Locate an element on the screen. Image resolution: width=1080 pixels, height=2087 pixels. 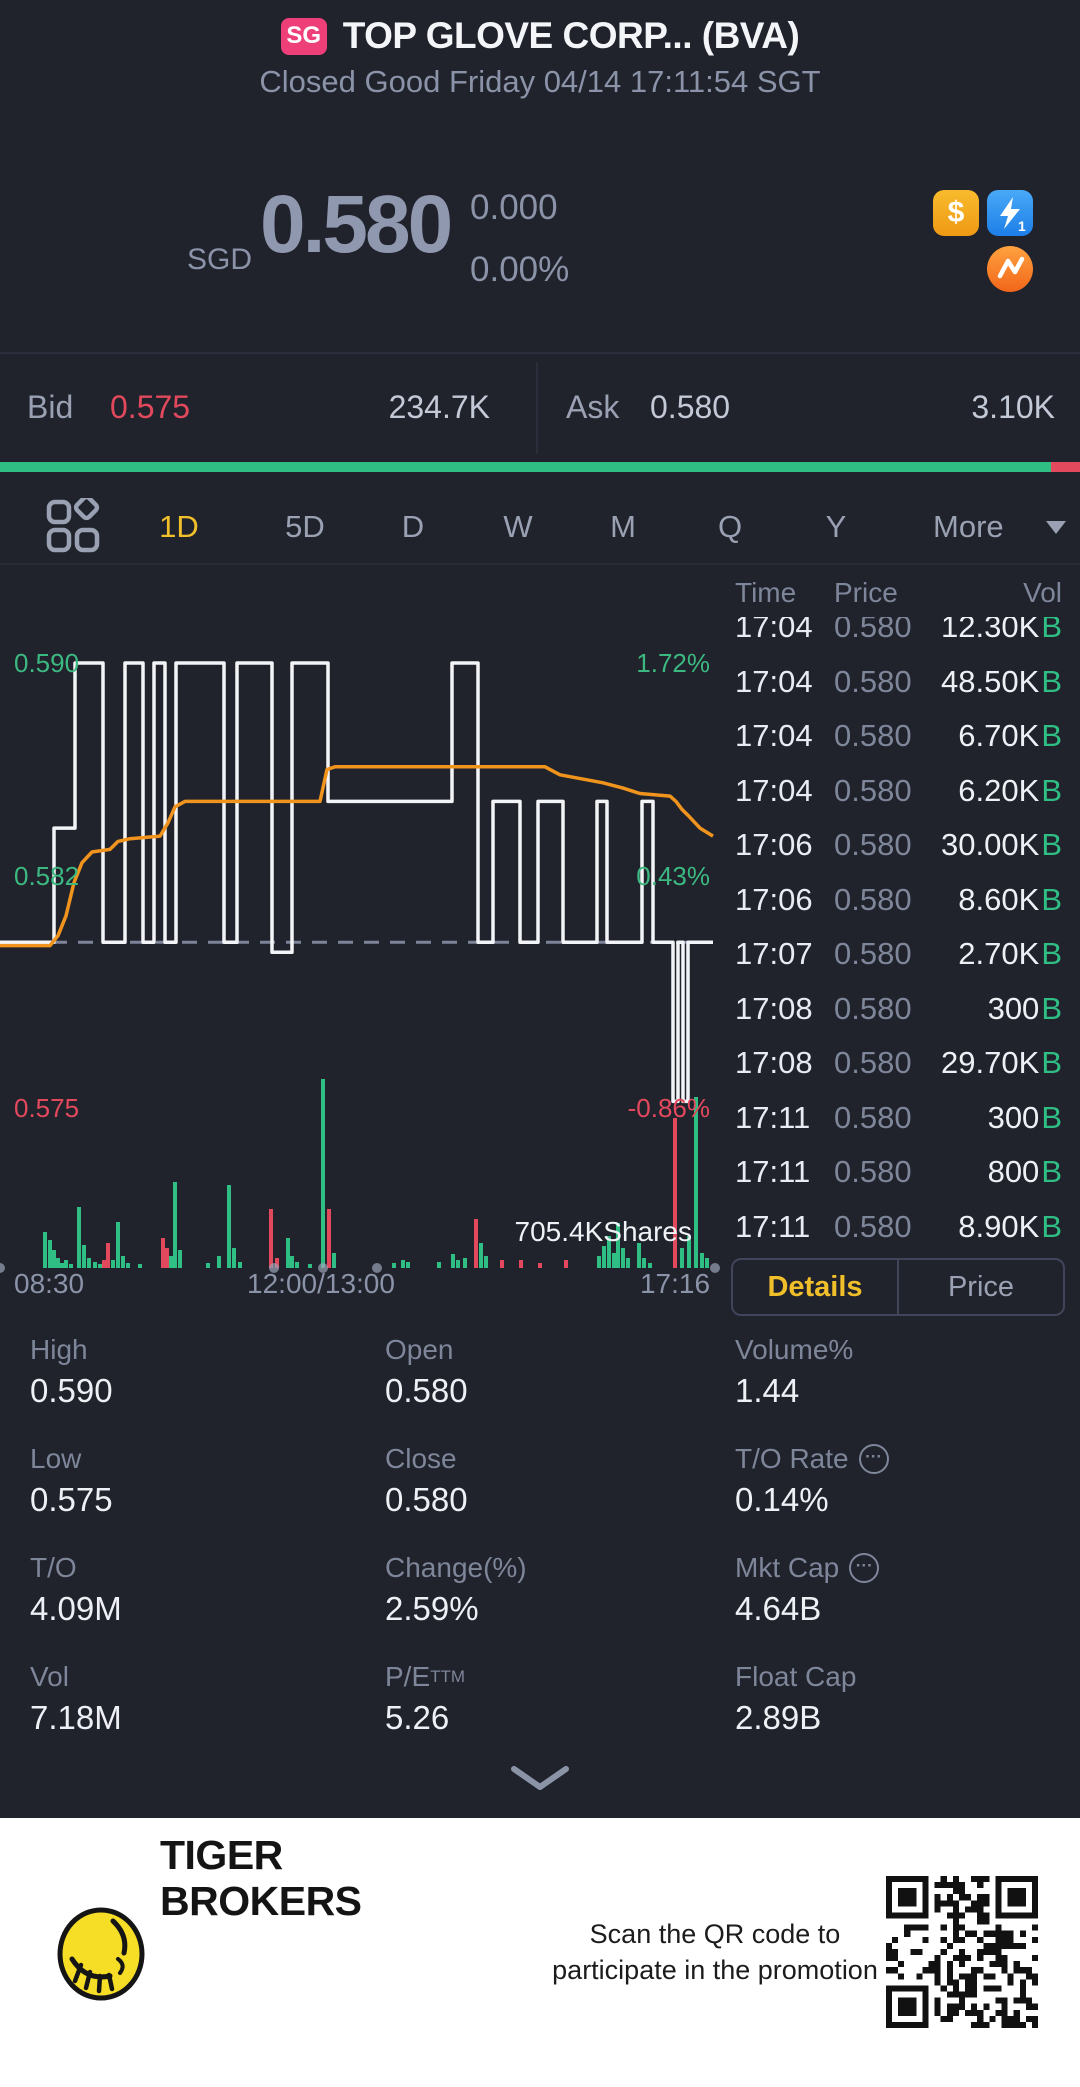
flash-order-icon: 1 is located at coordinates (1010, 213).